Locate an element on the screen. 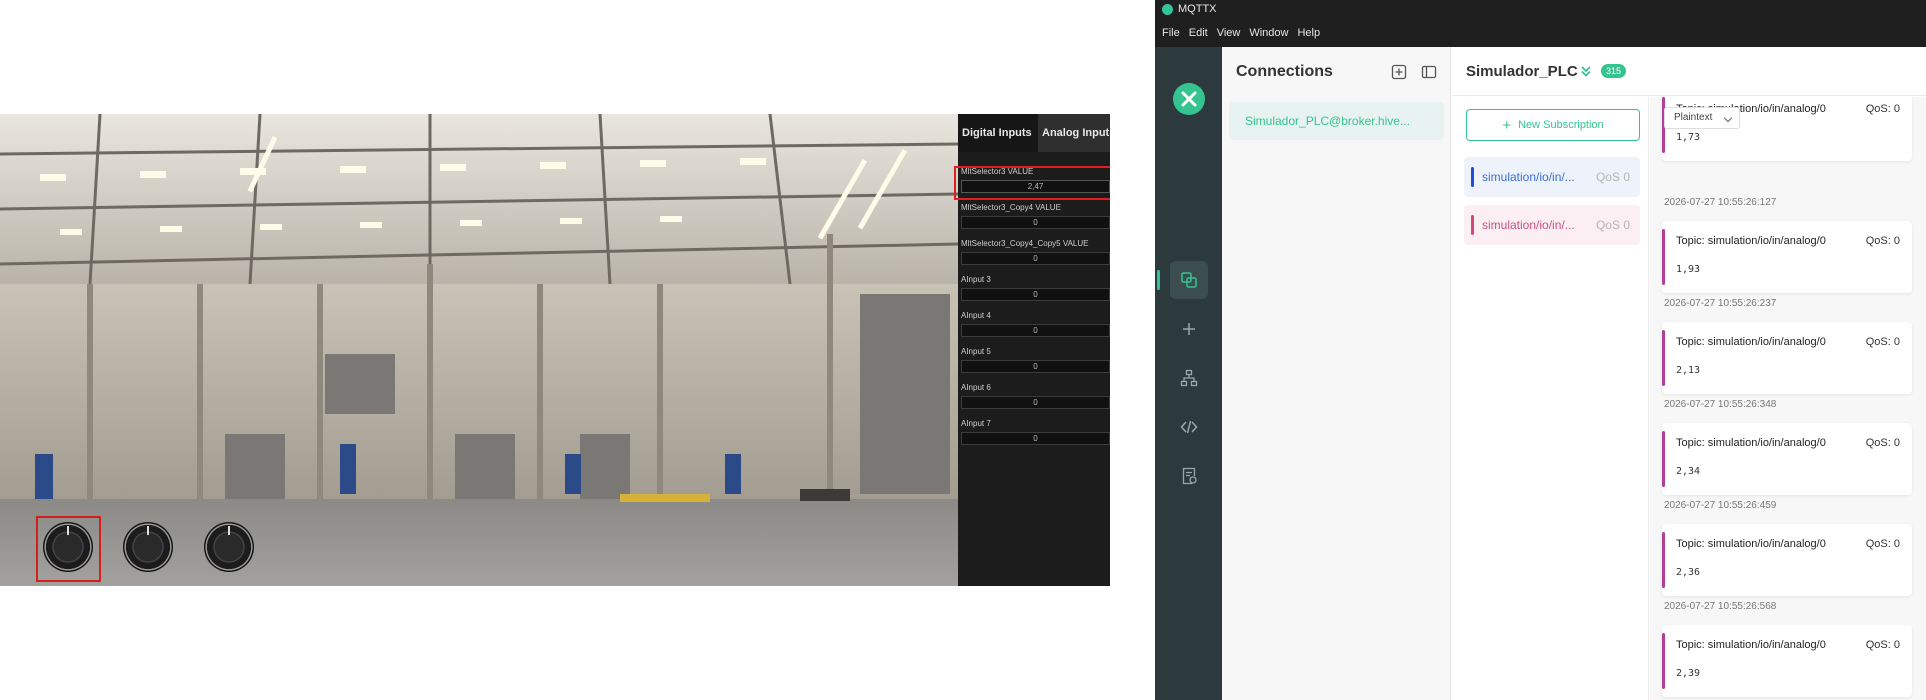 This screenshot has height=700, width=1926. payload-format-value: Plaintext is located at coordinates (1693, 117).